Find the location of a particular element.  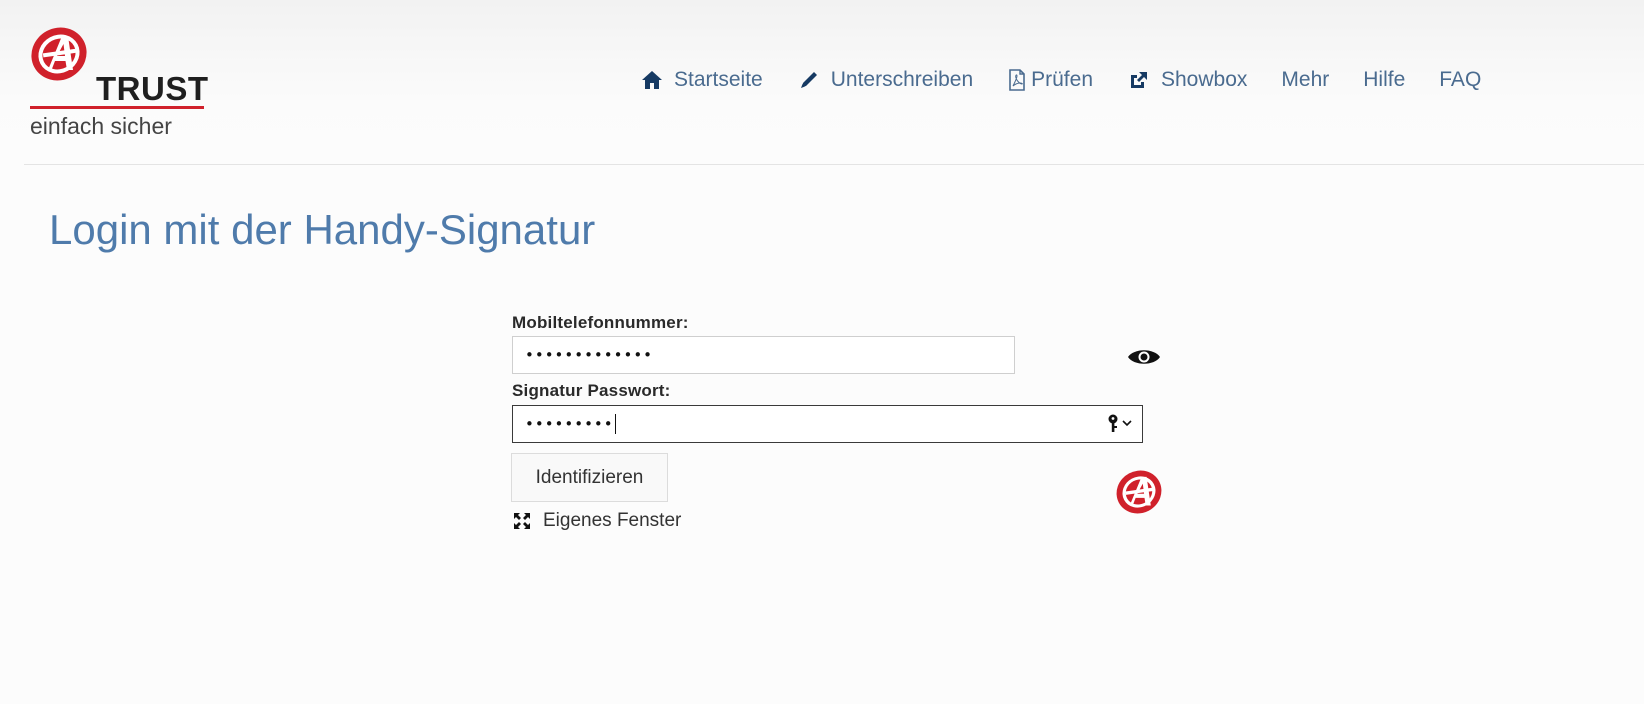

own-window-link: Eigenes Fenster is located at coordinates (596, 521).